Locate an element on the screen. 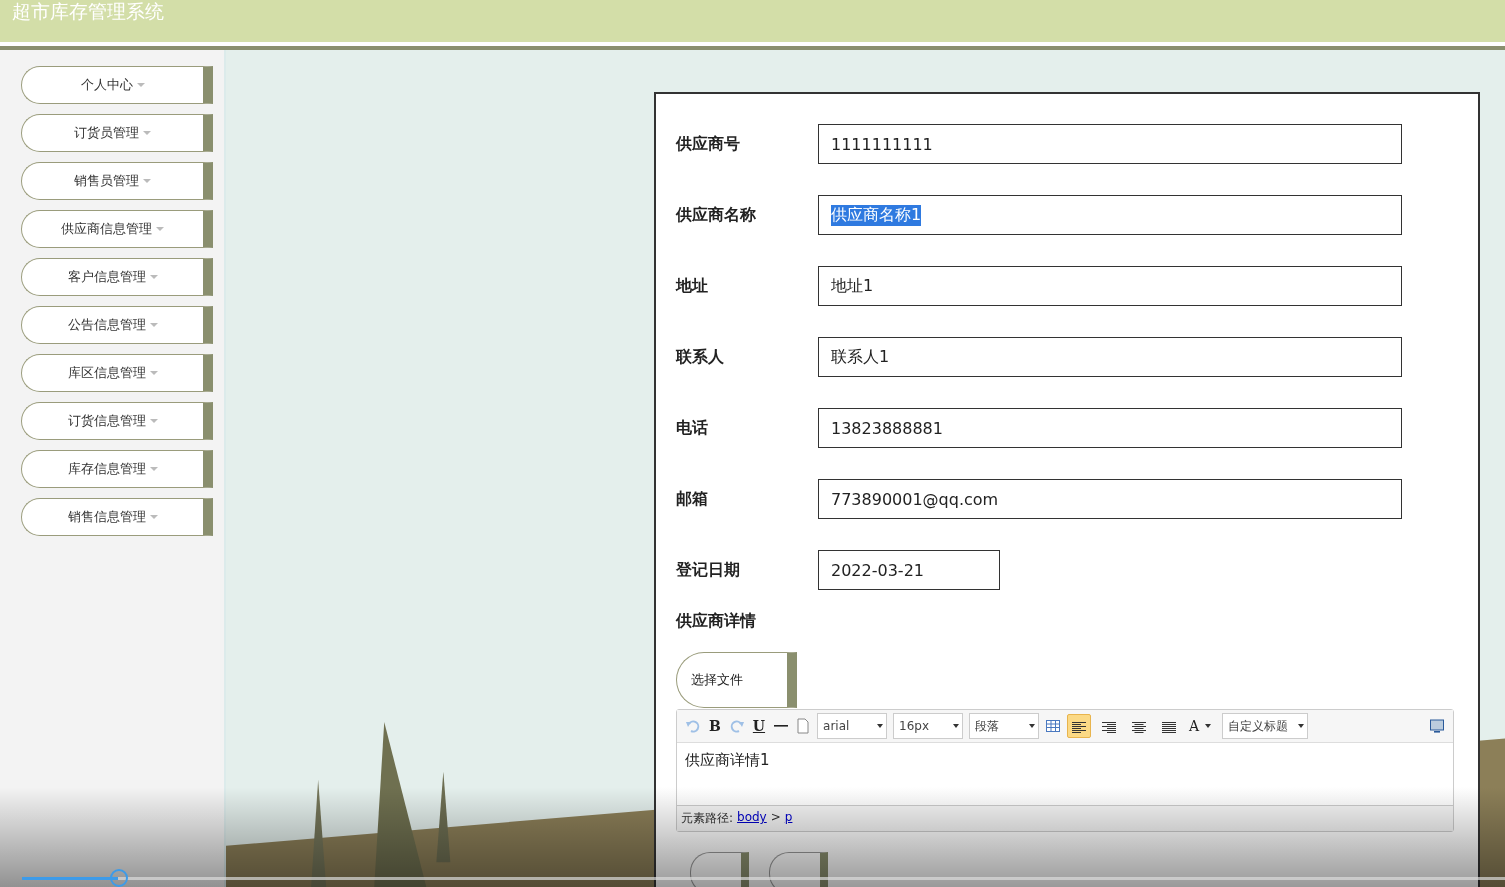 The image size is (1505, 887). table-icon is located at coordinates (1053, 726).